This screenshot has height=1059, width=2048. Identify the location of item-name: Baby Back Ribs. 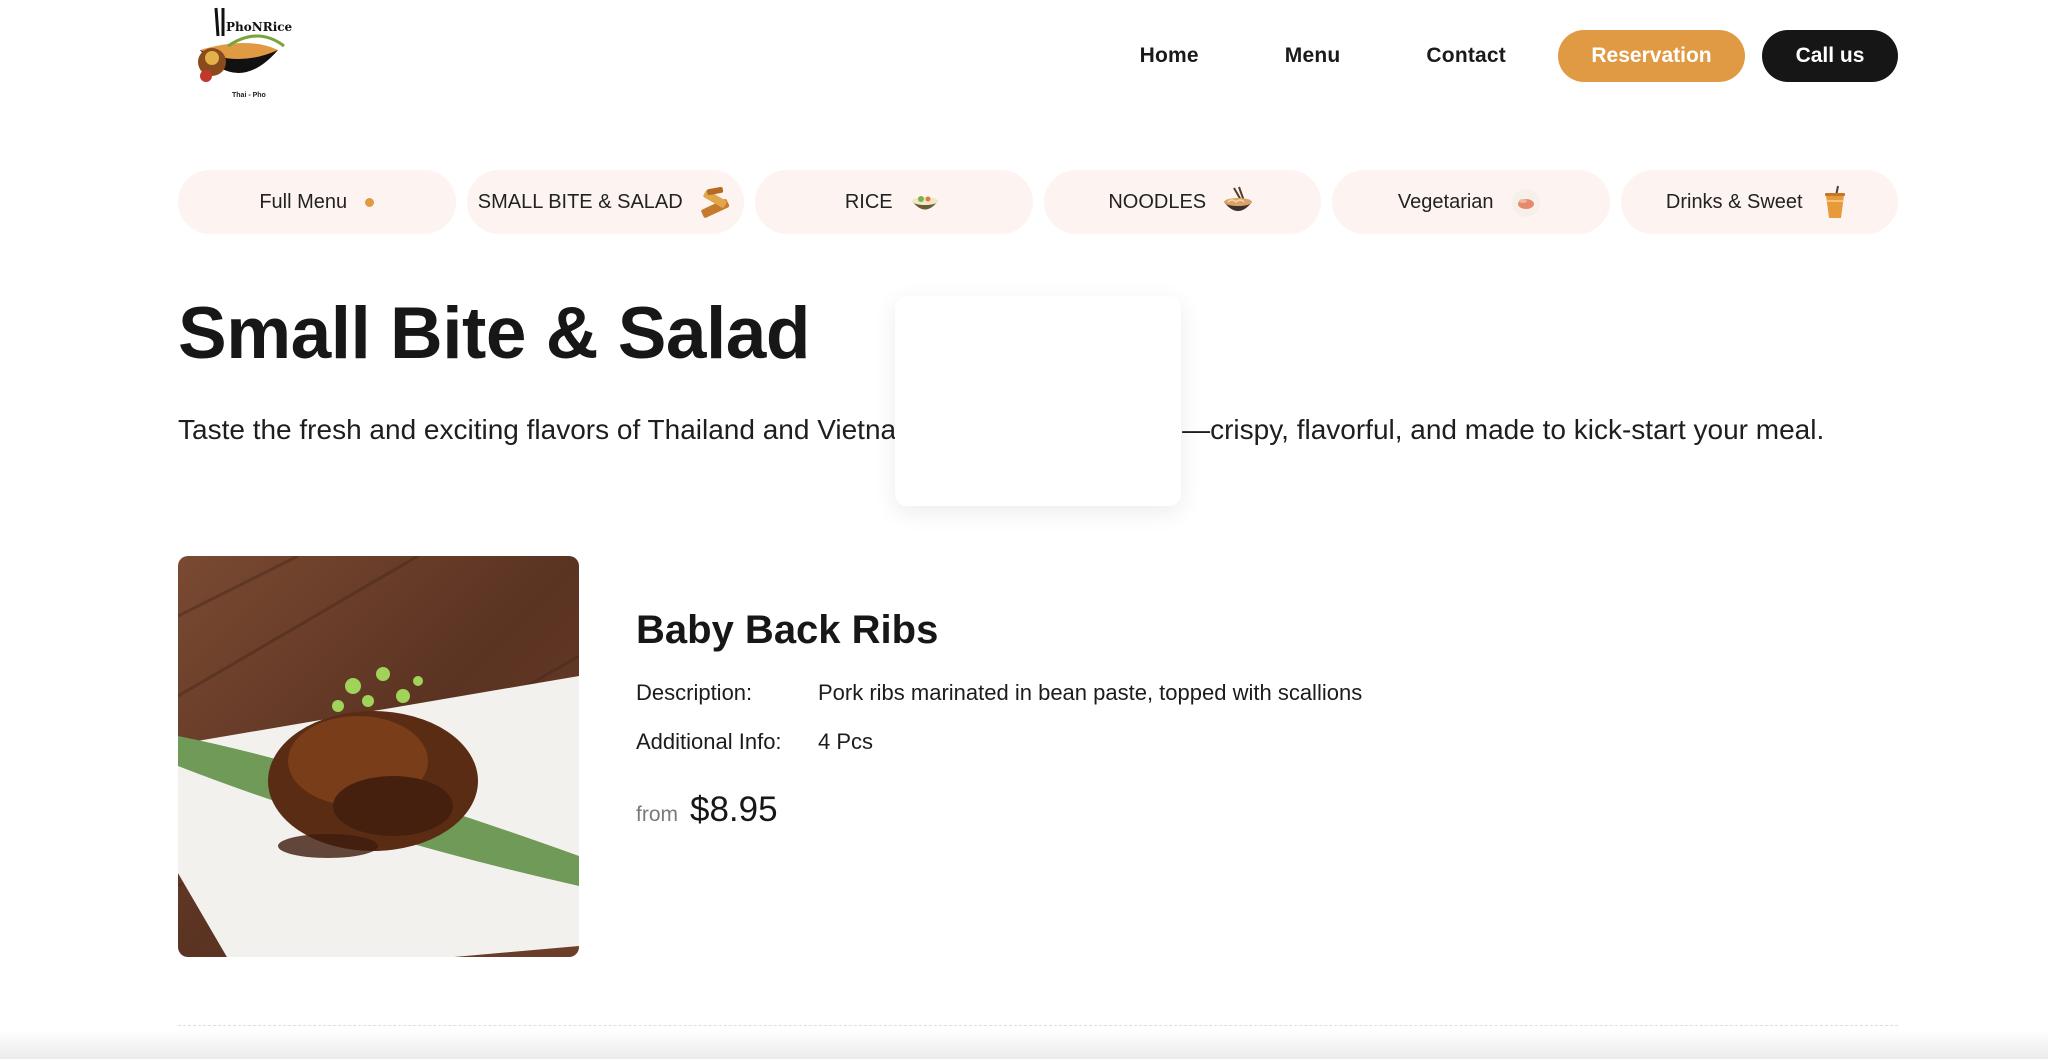
(787, 630).